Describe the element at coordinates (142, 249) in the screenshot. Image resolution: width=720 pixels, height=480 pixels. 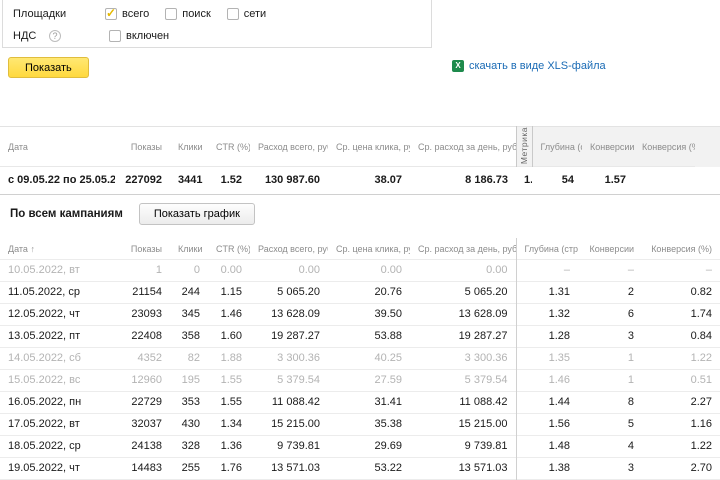
I see `column-header: Показы` at that location.